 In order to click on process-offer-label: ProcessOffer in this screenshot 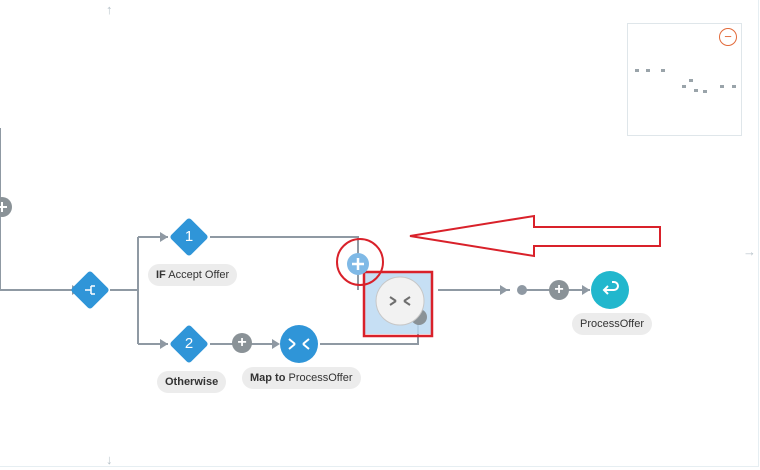, I will do `click(612, 324)`.